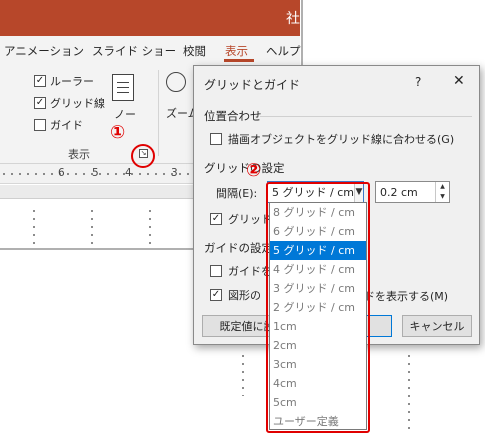 This screenshot has width=485, height=437. I want to click on spacing-cm-value: 0.2 cm, so click(399, 192).